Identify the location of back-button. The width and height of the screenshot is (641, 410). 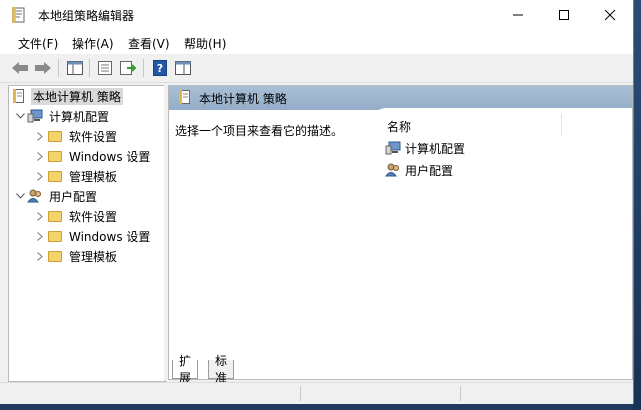
(20, 68).